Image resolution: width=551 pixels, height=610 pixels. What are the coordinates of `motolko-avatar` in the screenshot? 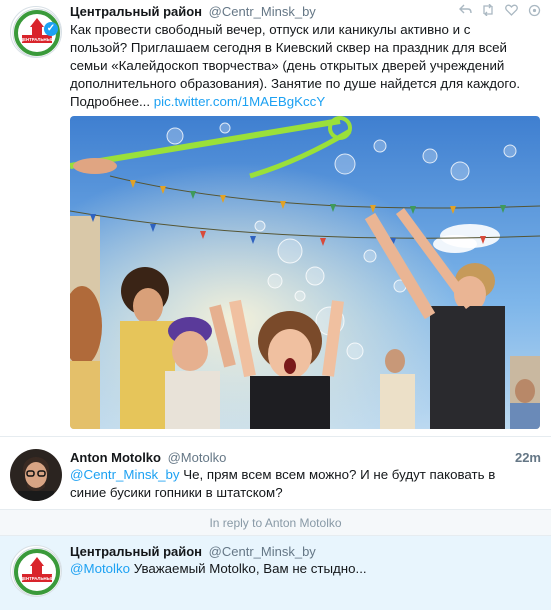 It's located at (36, 475).